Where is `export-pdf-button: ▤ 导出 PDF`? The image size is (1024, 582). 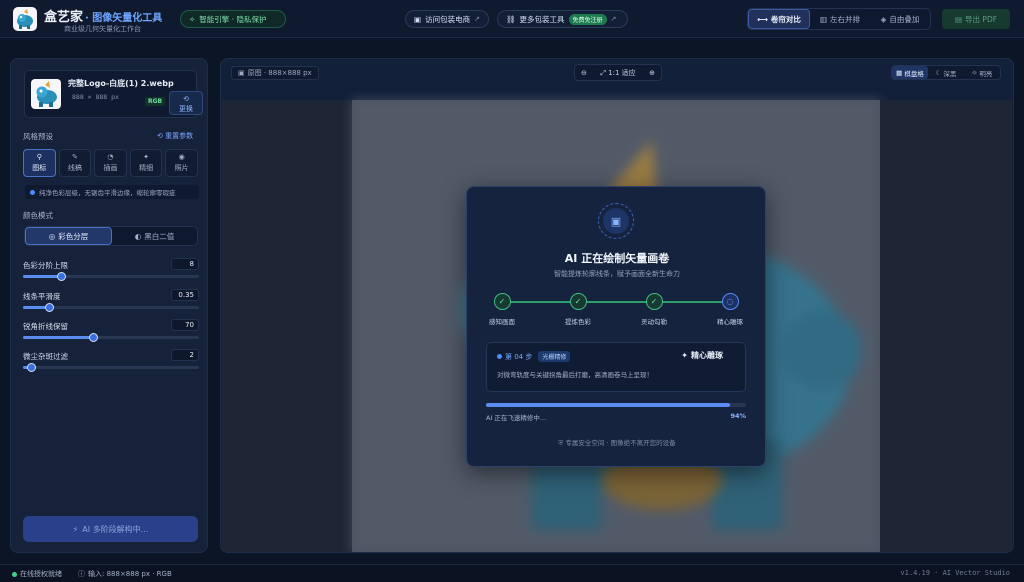
export-pdf-button: ▤ 导出 PDF is located at coordinates (976, 19).